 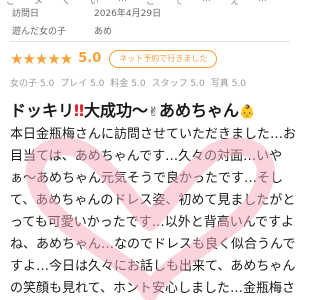 I want to click on sub-scores: 女の子 5.0 プレイ 5.0 料金 5.0 スタッフ 5.0 写真 5.0, so click(x=131, y=82).